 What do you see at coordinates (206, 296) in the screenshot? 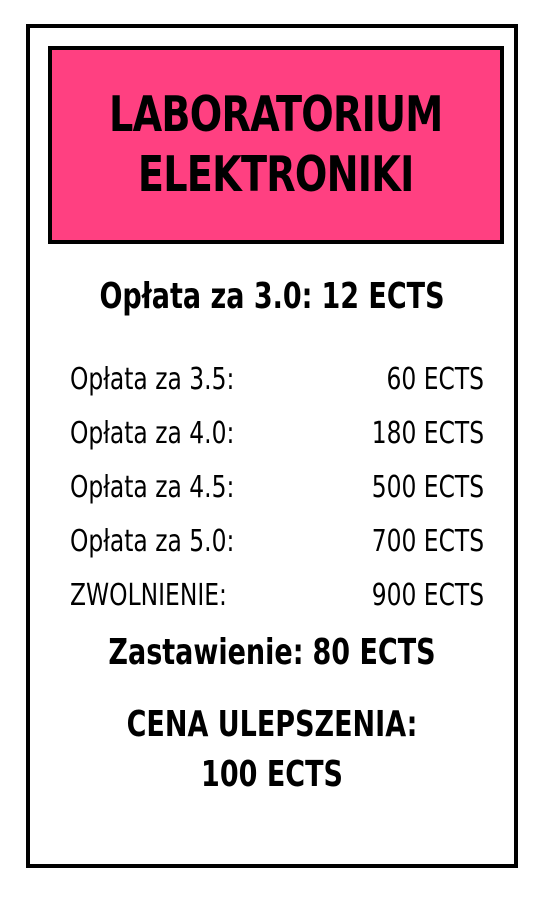
I see `base-rent-label: Opłata za 3.0:` at bounding box center [206, 296].